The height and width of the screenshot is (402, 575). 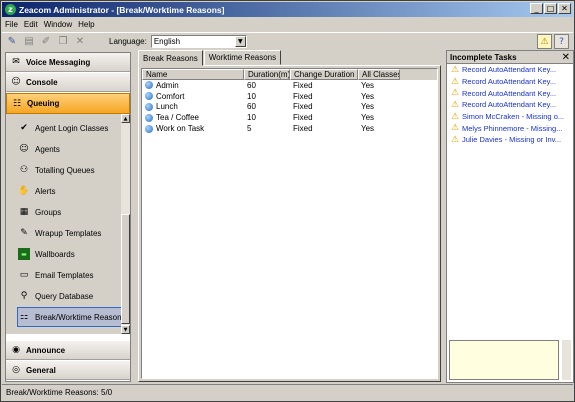 I want to click on sidebar-item-groups: ▦ Groups, so click(x=40, y=212).